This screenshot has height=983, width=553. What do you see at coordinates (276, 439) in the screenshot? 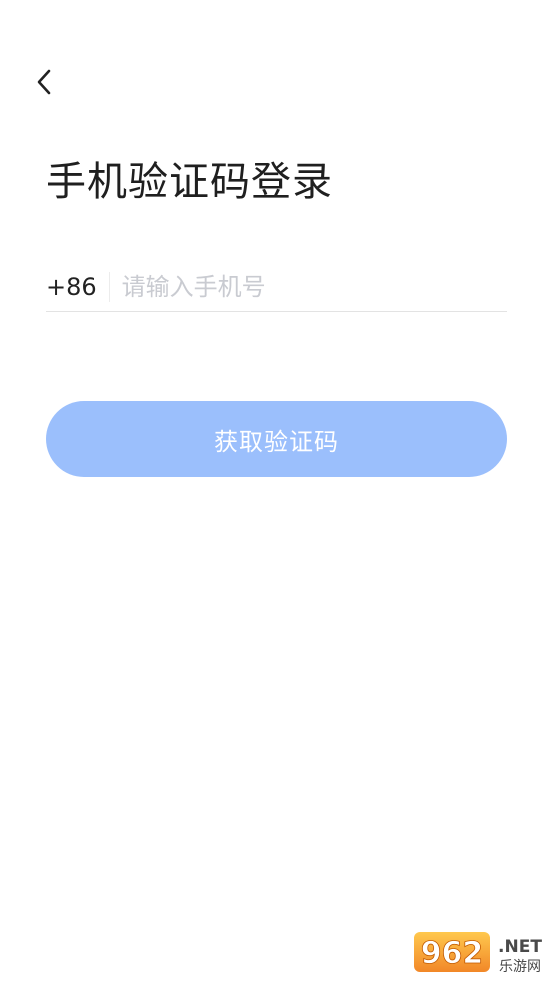
I see `get-verification-code-button: 获取验证码` at bounding box center [276, 439].